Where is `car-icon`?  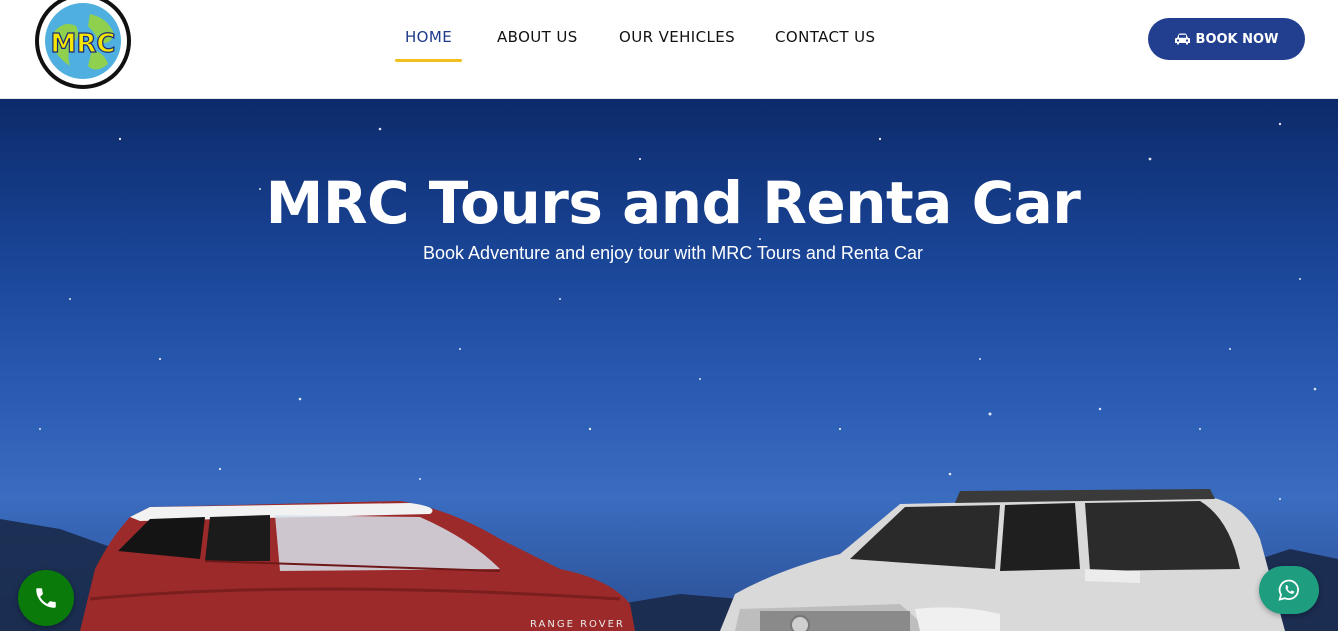 car-icon is located at coordinates (1182, 39).